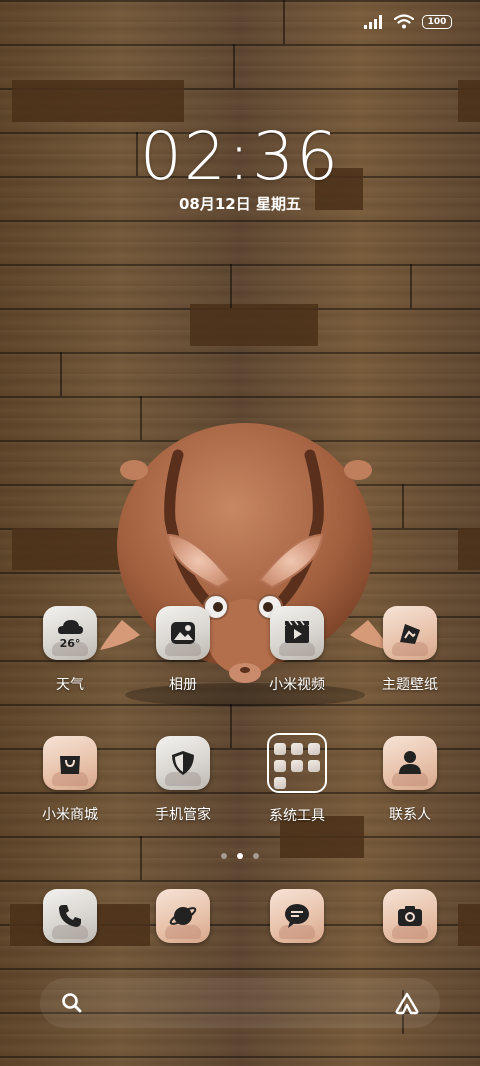 The width and height of the screenshot is (480, 1066). I want to click on app-weather: 26° 天气, so click(70, 650).